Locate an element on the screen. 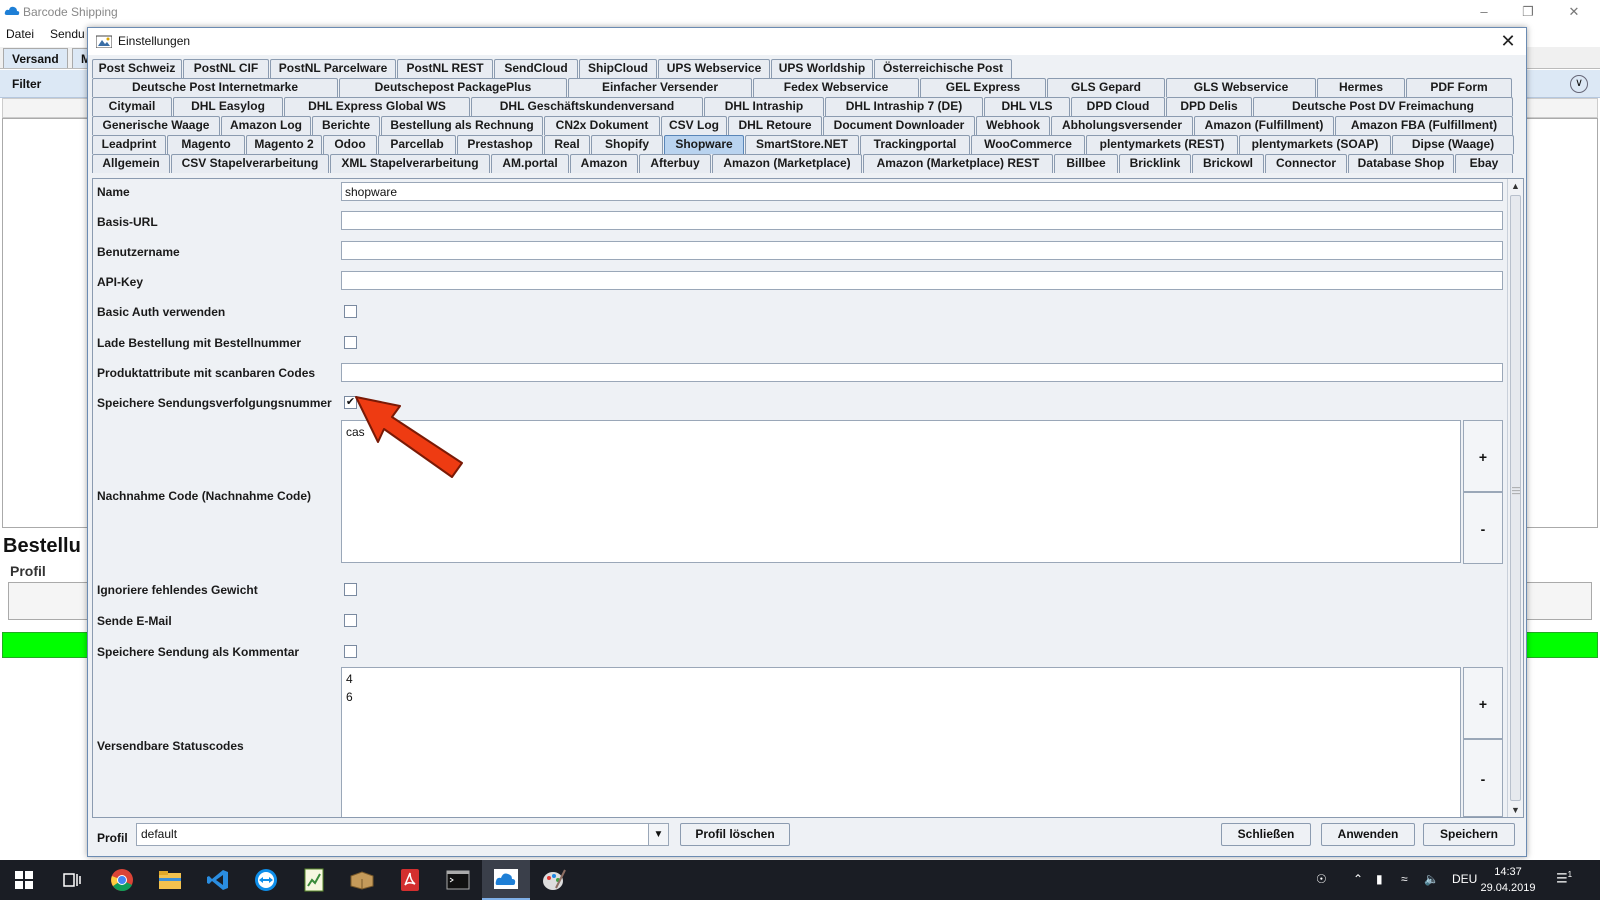  tab-connector: Connector is located at coordinates (1306, 163).